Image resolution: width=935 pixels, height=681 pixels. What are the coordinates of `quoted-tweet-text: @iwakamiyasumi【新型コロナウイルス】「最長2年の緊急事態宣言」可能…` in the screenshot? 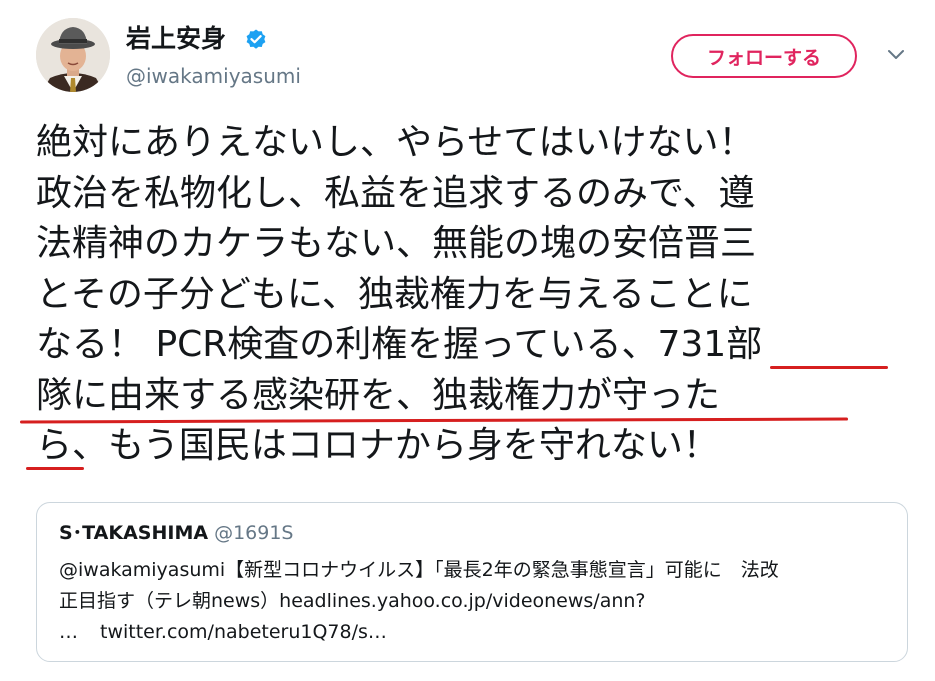 It's located at (474, 601).